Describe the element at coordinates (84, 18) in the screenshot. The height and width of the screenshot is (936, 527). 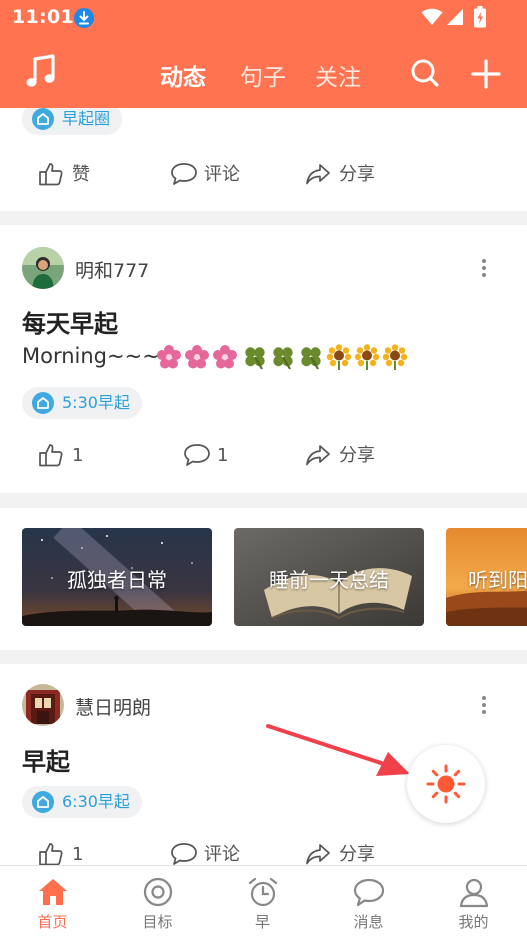
I see `download-icon` at that location.